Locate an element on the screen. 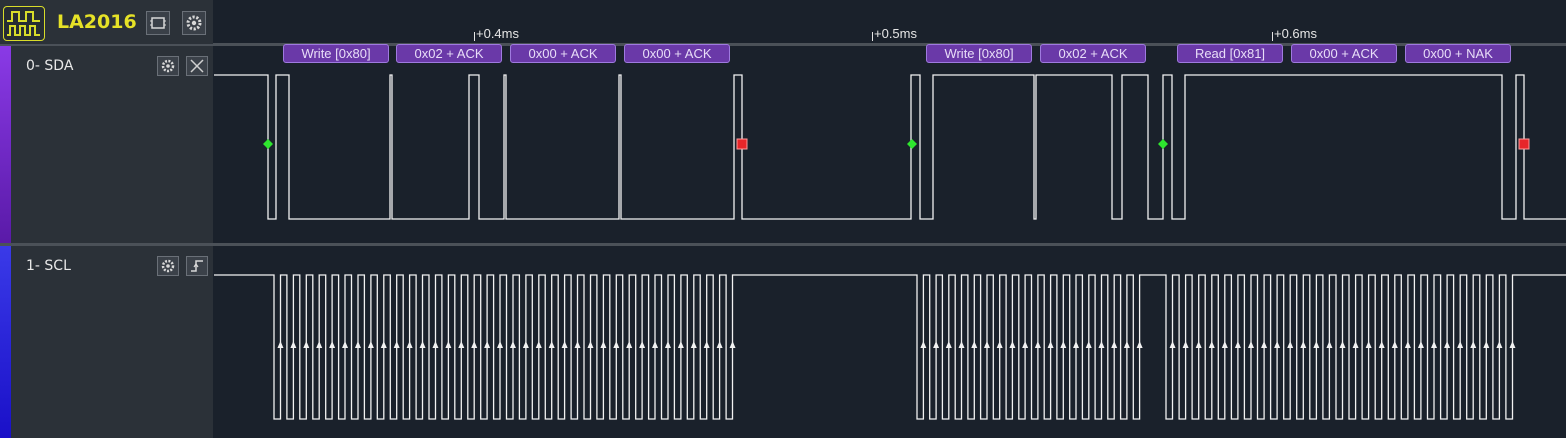  close-icon is located at coordinates (197, 66).